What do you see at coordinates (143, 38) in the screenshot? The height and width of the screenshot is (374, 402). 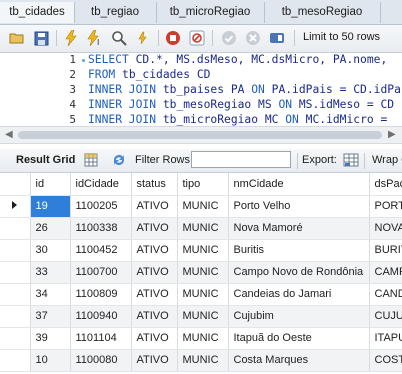 I see `lightning-small-icon` at bounding box center [143, 38].